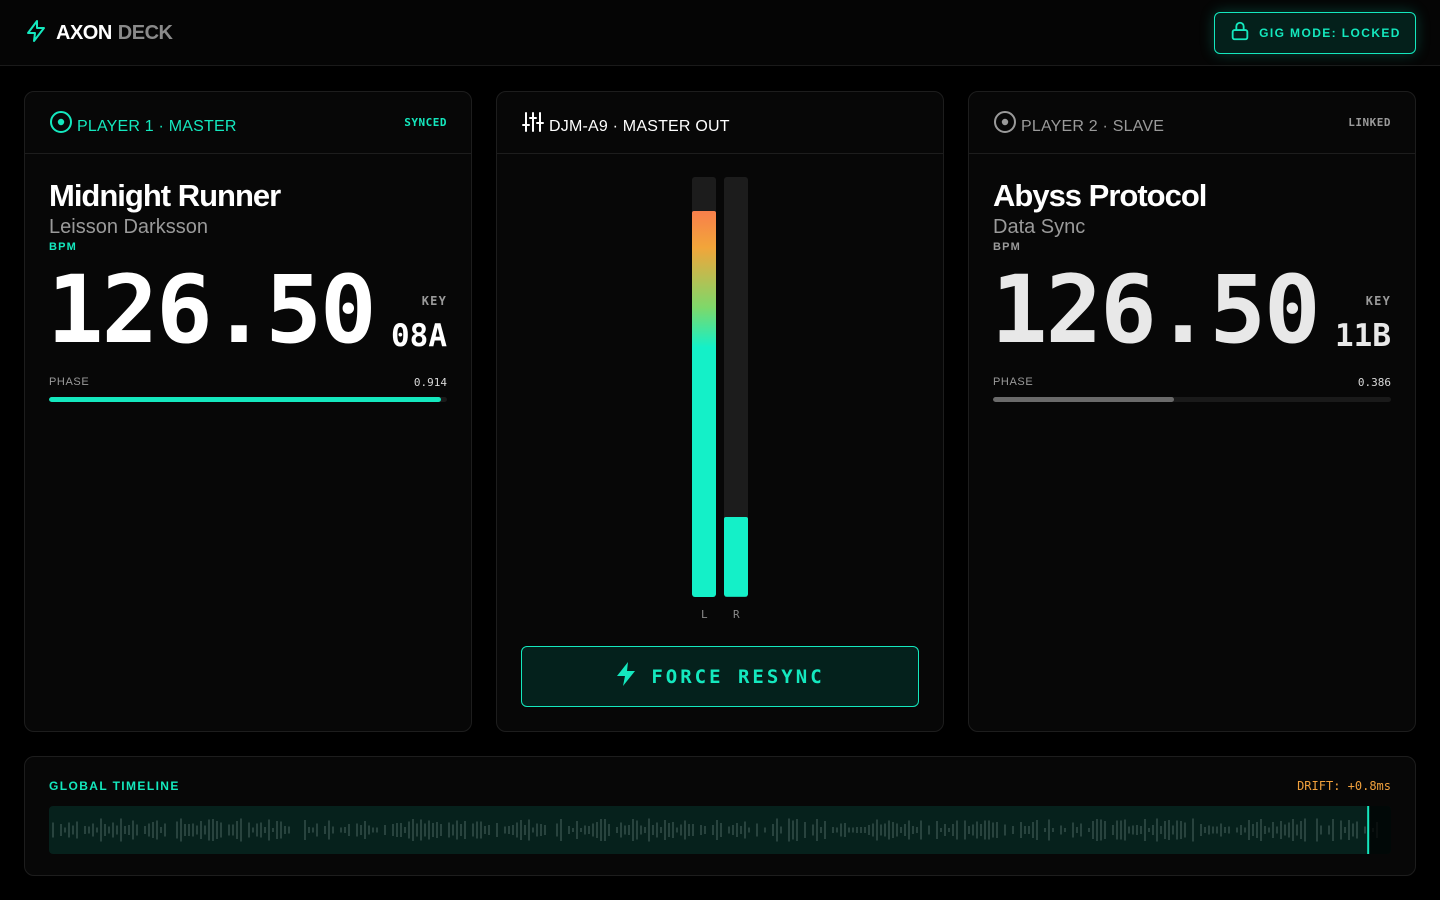 The image size is (1440, 900). I want to click on player2-key-value: 11B, so click(1363, 336).